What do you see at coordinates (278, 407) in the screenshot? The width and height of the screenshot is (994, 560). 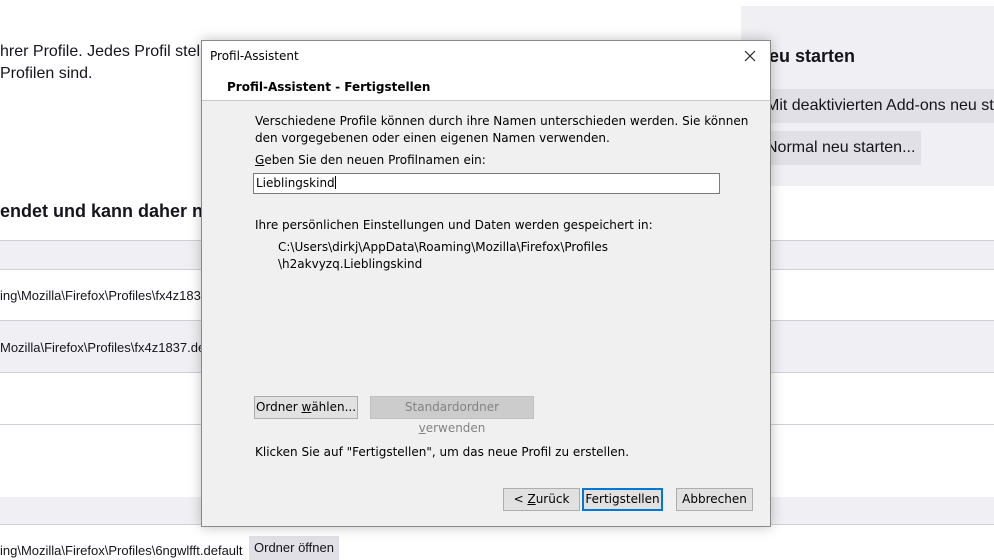 I see `button-text: Ordner` at bounding box center [278, 407].